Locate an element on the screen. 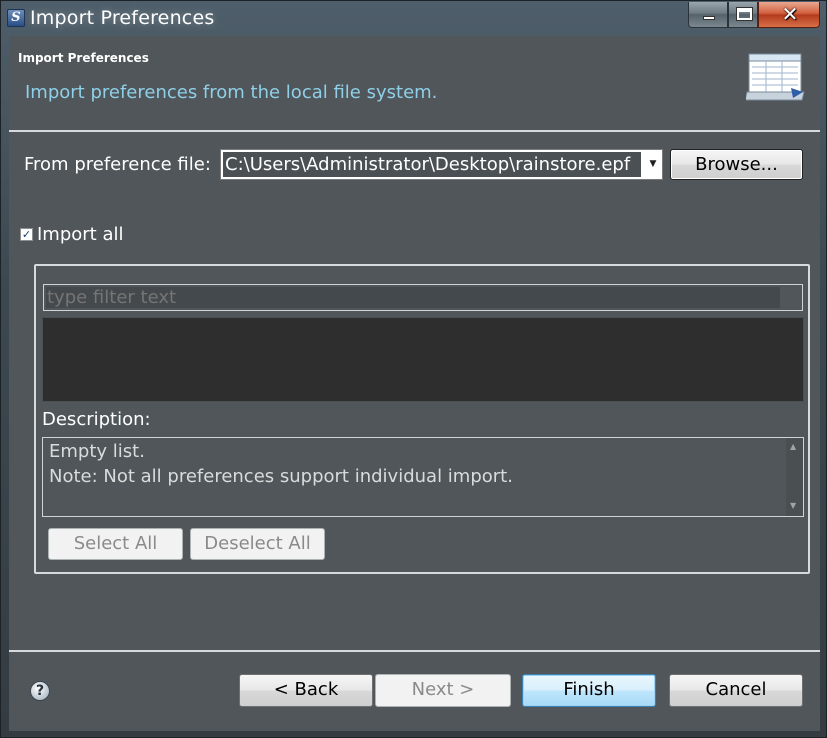 Image resolution: width=827 pixels, height=738 pixels. title-bar: S Import Preferences ✕ is located at coordinates (413, 18).